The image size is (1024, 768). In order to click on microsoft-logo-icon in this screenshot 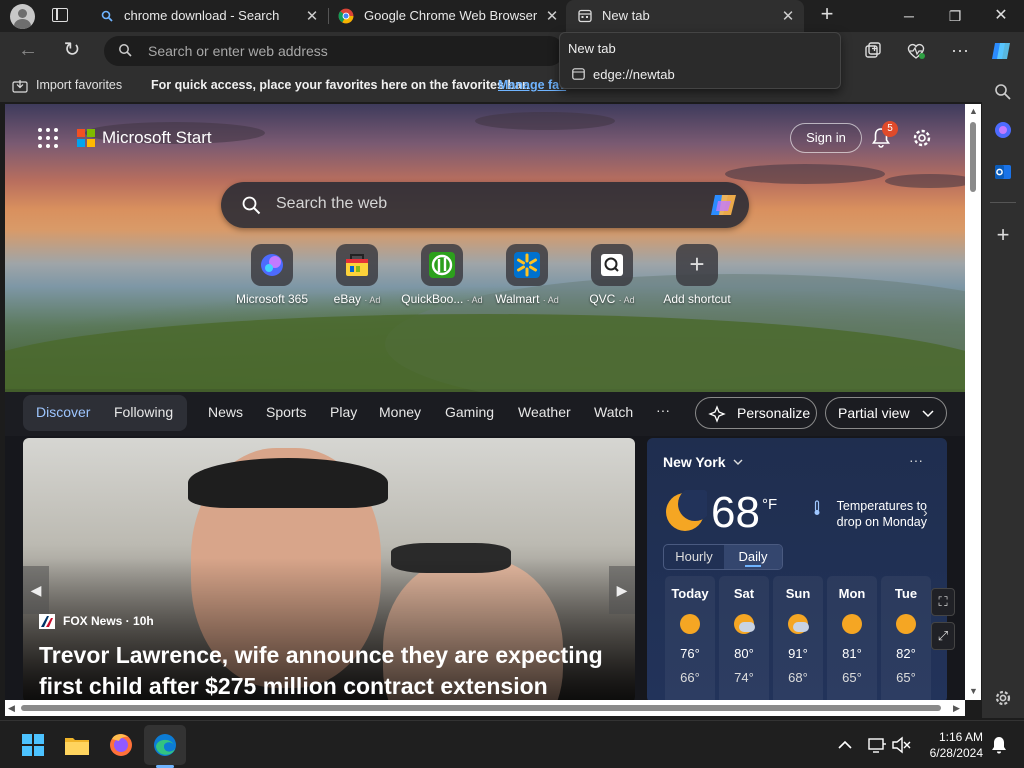, I will do `click(86, 138)`.